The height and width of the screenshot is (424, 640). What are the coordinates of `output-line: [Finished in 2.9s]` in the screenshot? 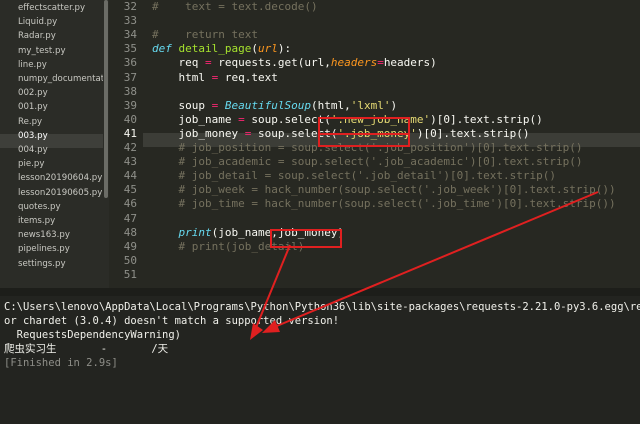 It's located at (61, 363).